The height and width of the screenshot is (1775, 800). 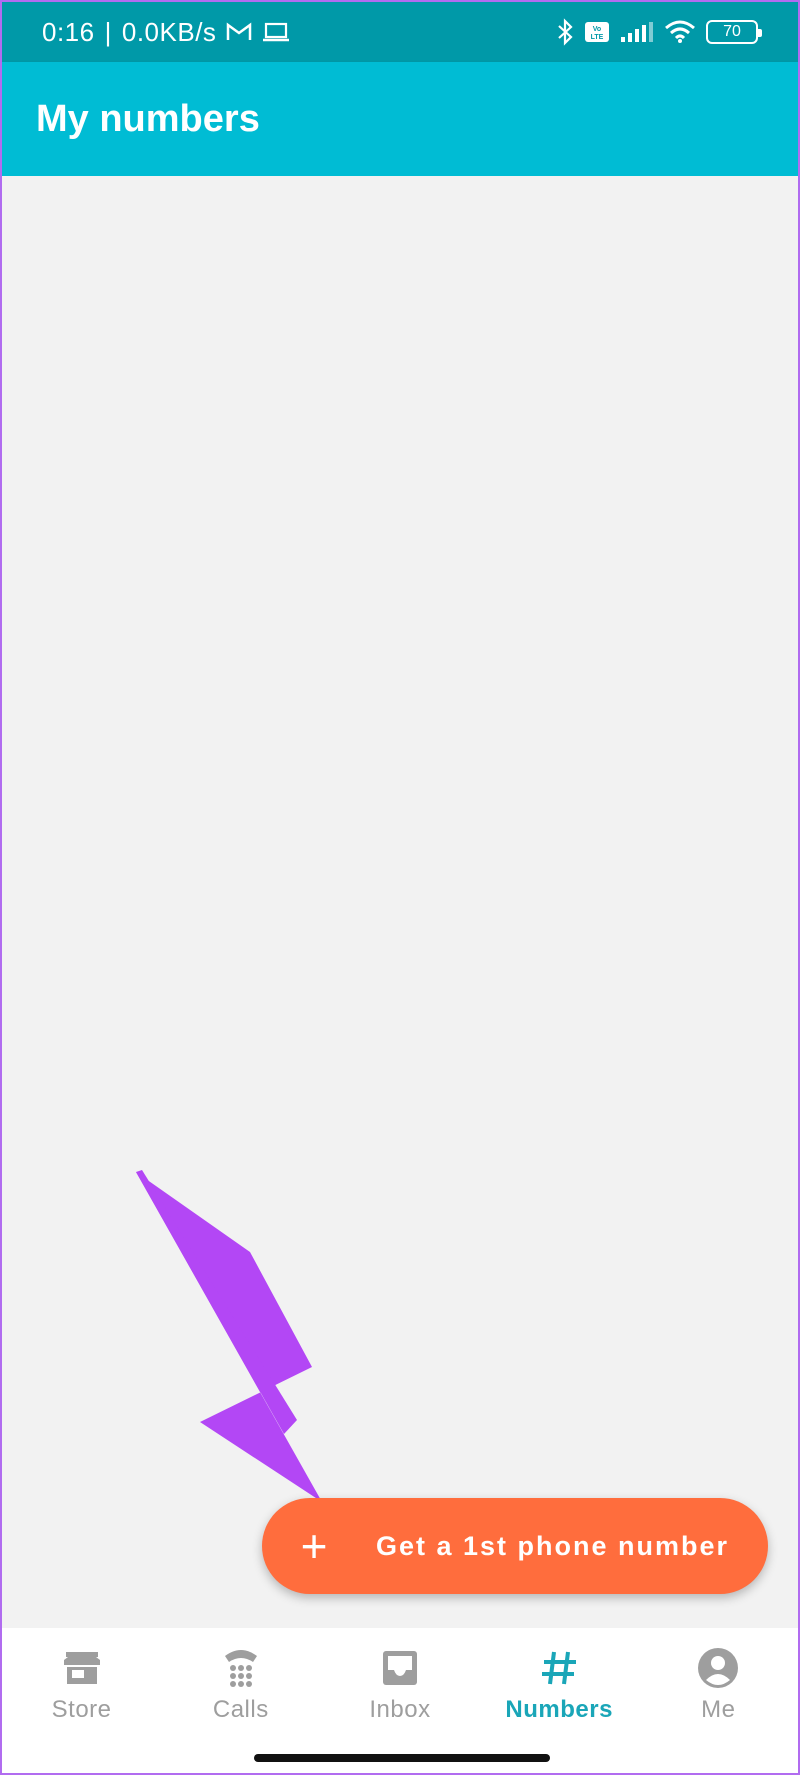 I want to click on get-phone-number-button: + Get a 1st phone number, so click(x=515, y=1546).